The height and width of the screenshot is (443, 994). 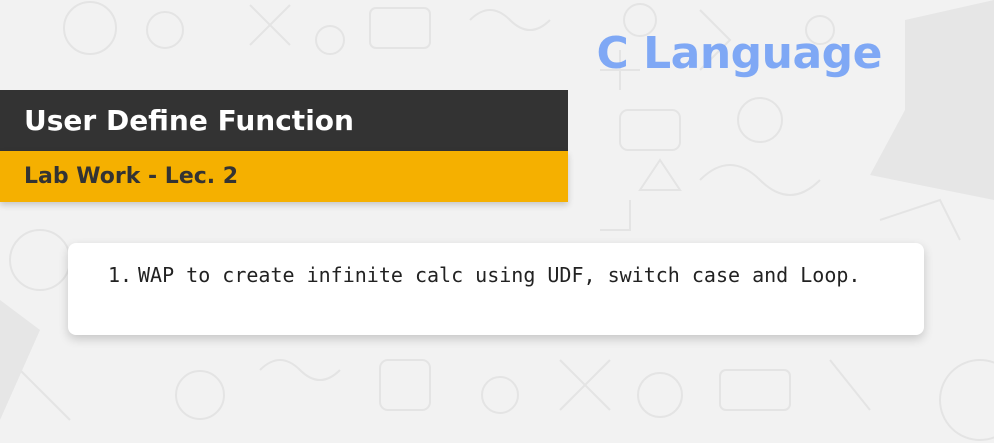 What do you see at coordinates (120, 275) in the screenshot?
I see `task-number: 1.` at bounding box center [120, 275].